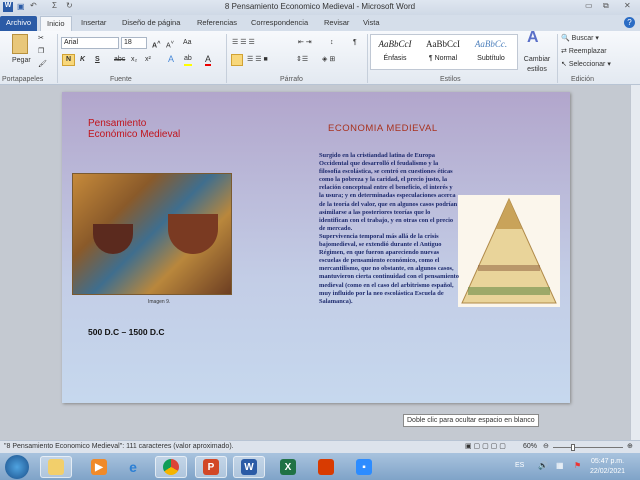 This screenshot has width=640, height=480. Describe the element at coordinates (635, 262) in the screenshot. I see `vertical-scrollbar` at that location.